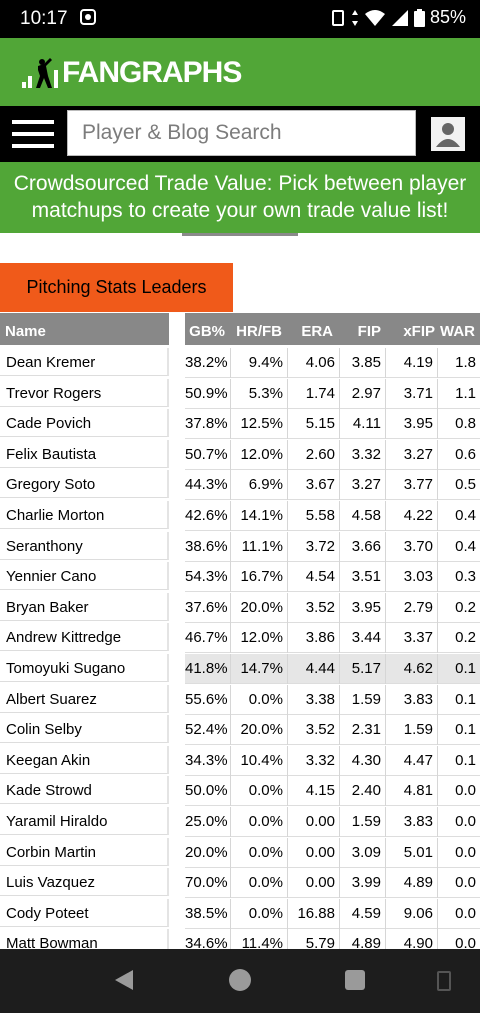 The height and width of the screenshot is (1013, 480). I want to click on stat-cells: 44.3% 6.9% 3.67 3.27 3.77 0.5, so click(332, 485).